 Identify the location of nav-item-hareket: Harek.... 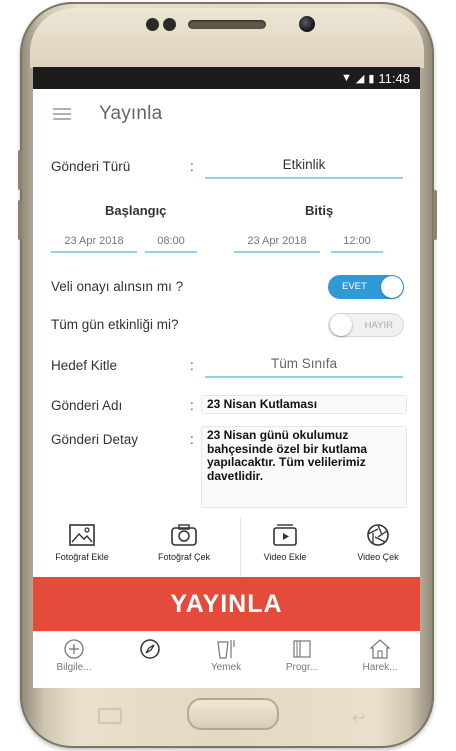
(380, 654).